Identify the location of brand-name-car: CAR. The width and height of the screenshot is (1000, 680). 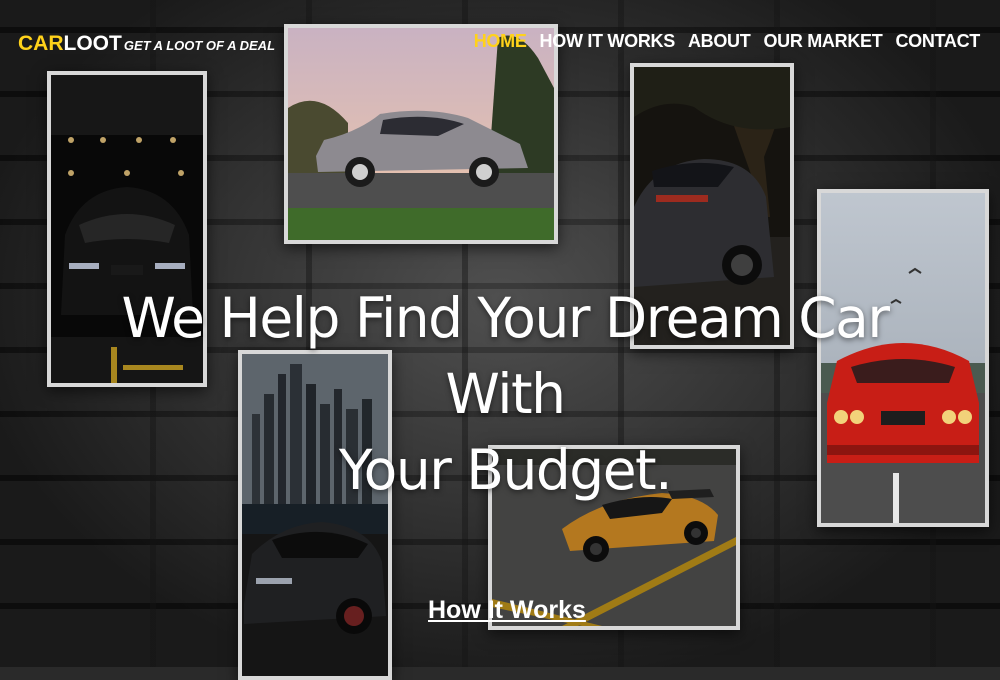
(41, 43).